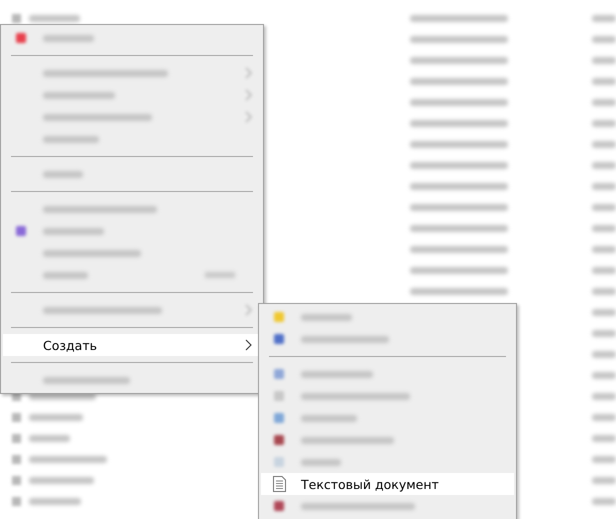 The height and width of the screenshot is (519, 616). What do you see at coordinates (279, 484) in the screenshot?
I see `text-document-icon` at bounding box center [279, 484].